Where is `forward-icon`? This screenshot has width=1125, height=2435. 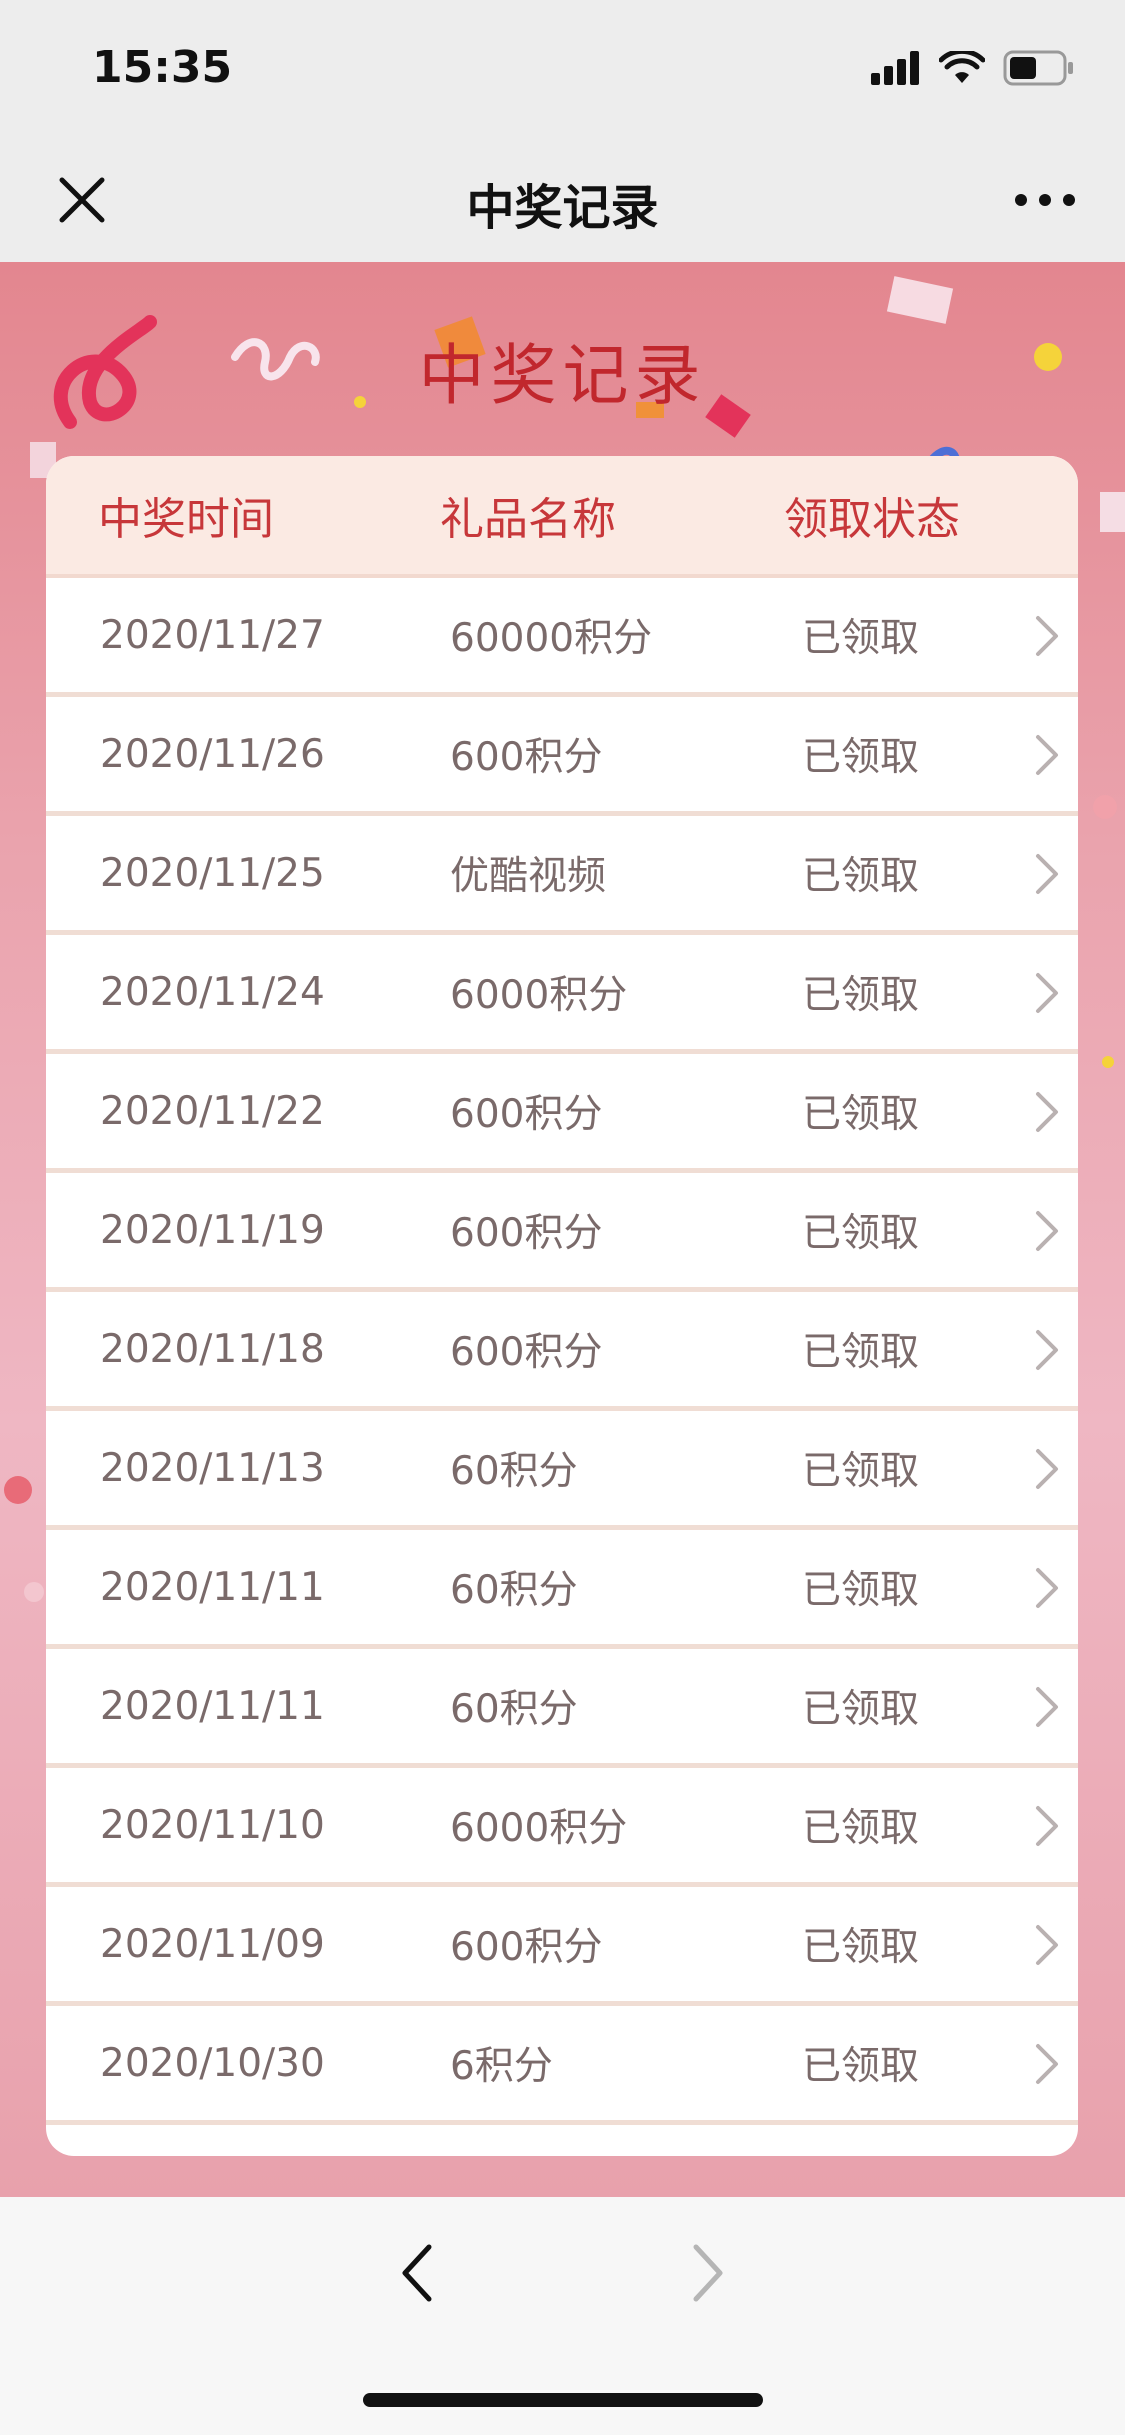 forward-icon is located at coordinates (709, 2273).